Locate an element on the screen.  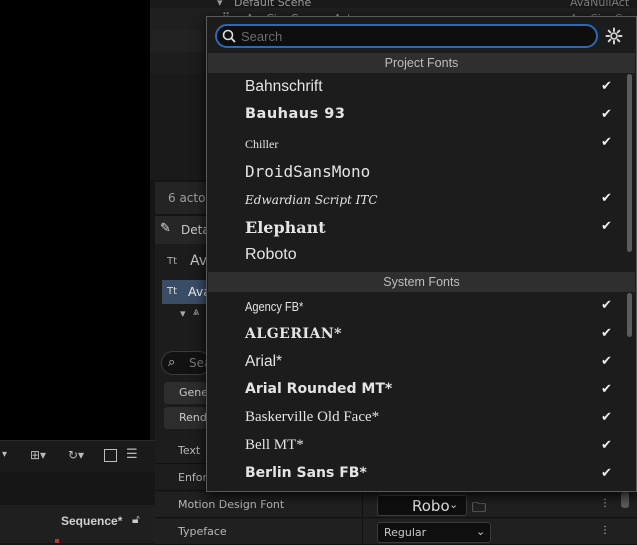
grid-snap-icon: ⊞▾ is located at coordinates (38, 455).